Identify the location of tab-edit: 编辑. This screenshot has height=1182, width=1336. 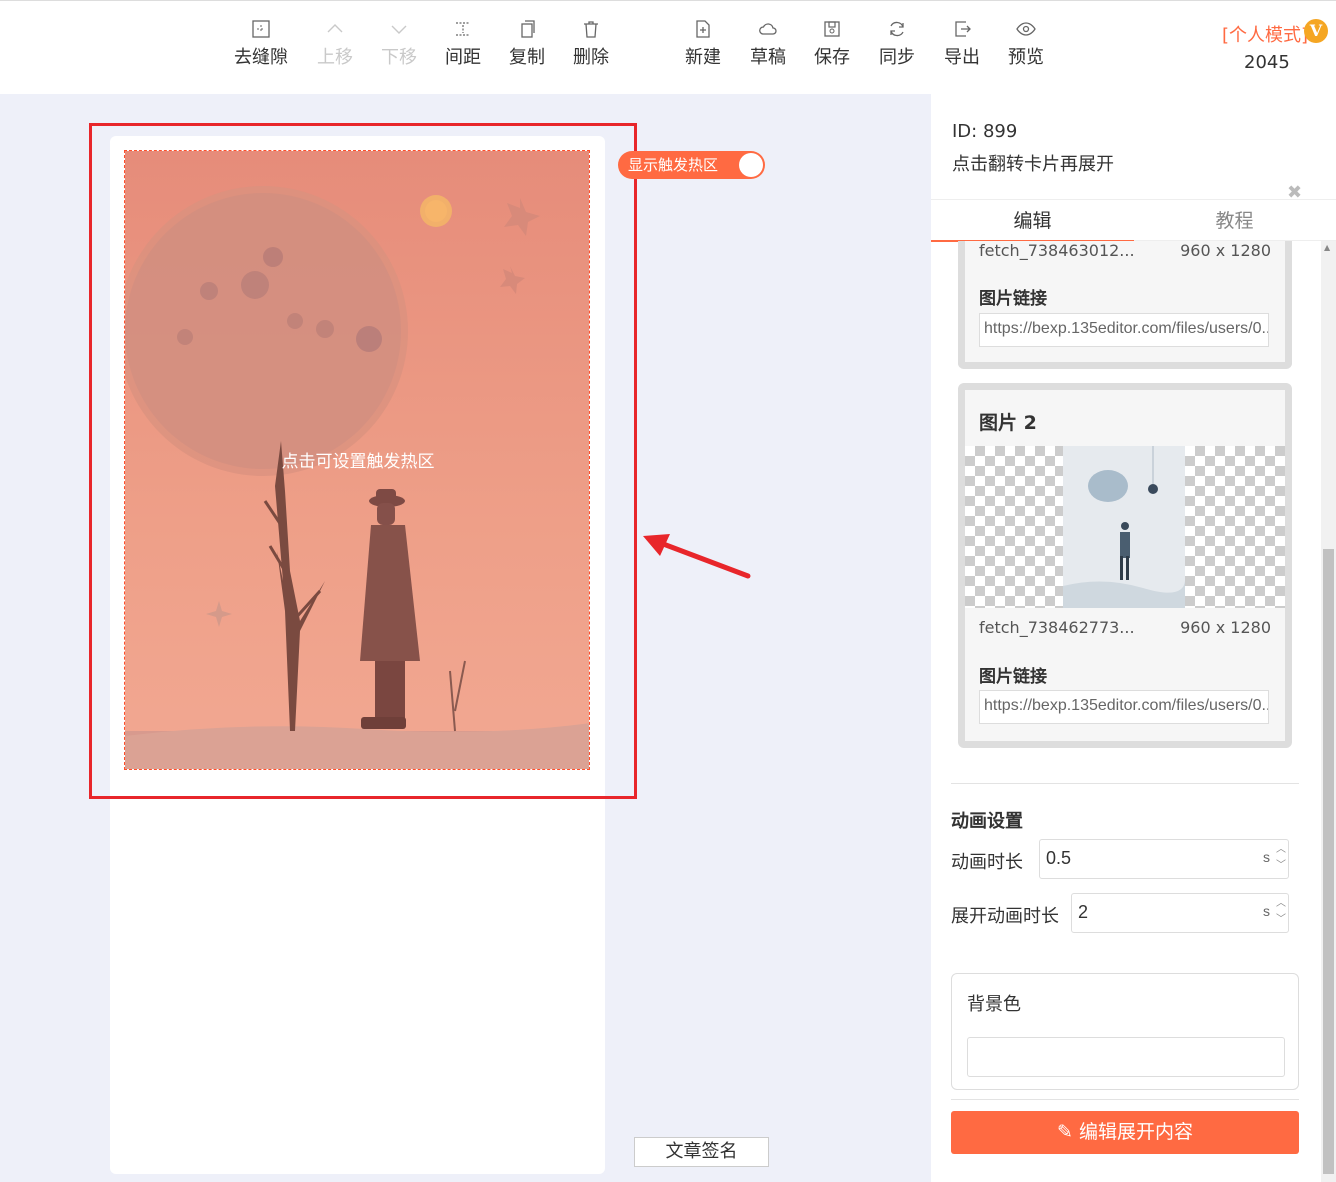
(1032, 221).